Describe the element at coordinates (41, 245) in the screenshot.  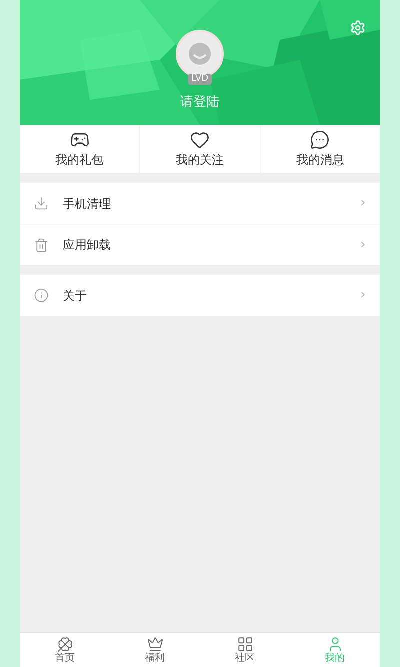
I see `trash-icon` at that location.